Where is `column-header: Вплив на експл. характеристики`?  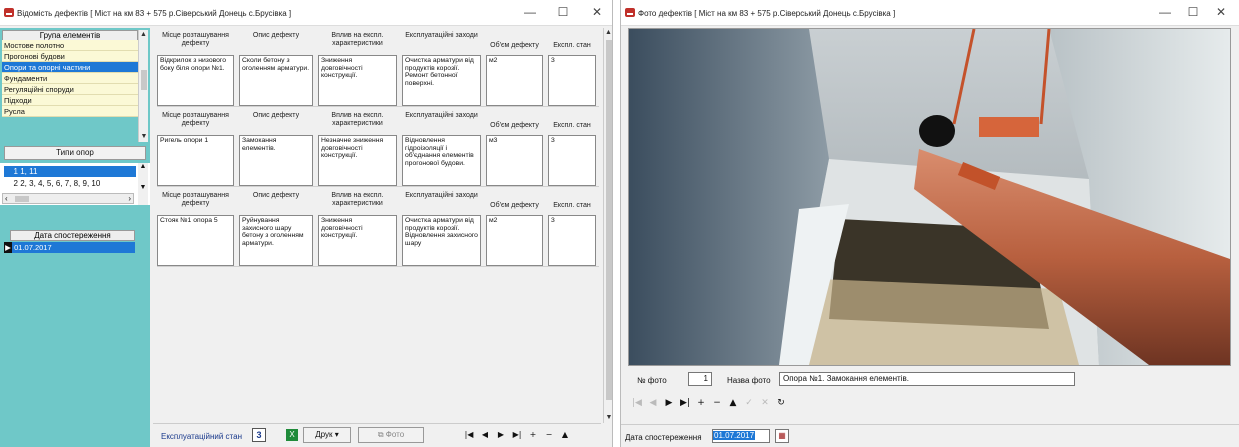
column-header: Вплив на експл. характеристики is located at coordinates (357, 119).